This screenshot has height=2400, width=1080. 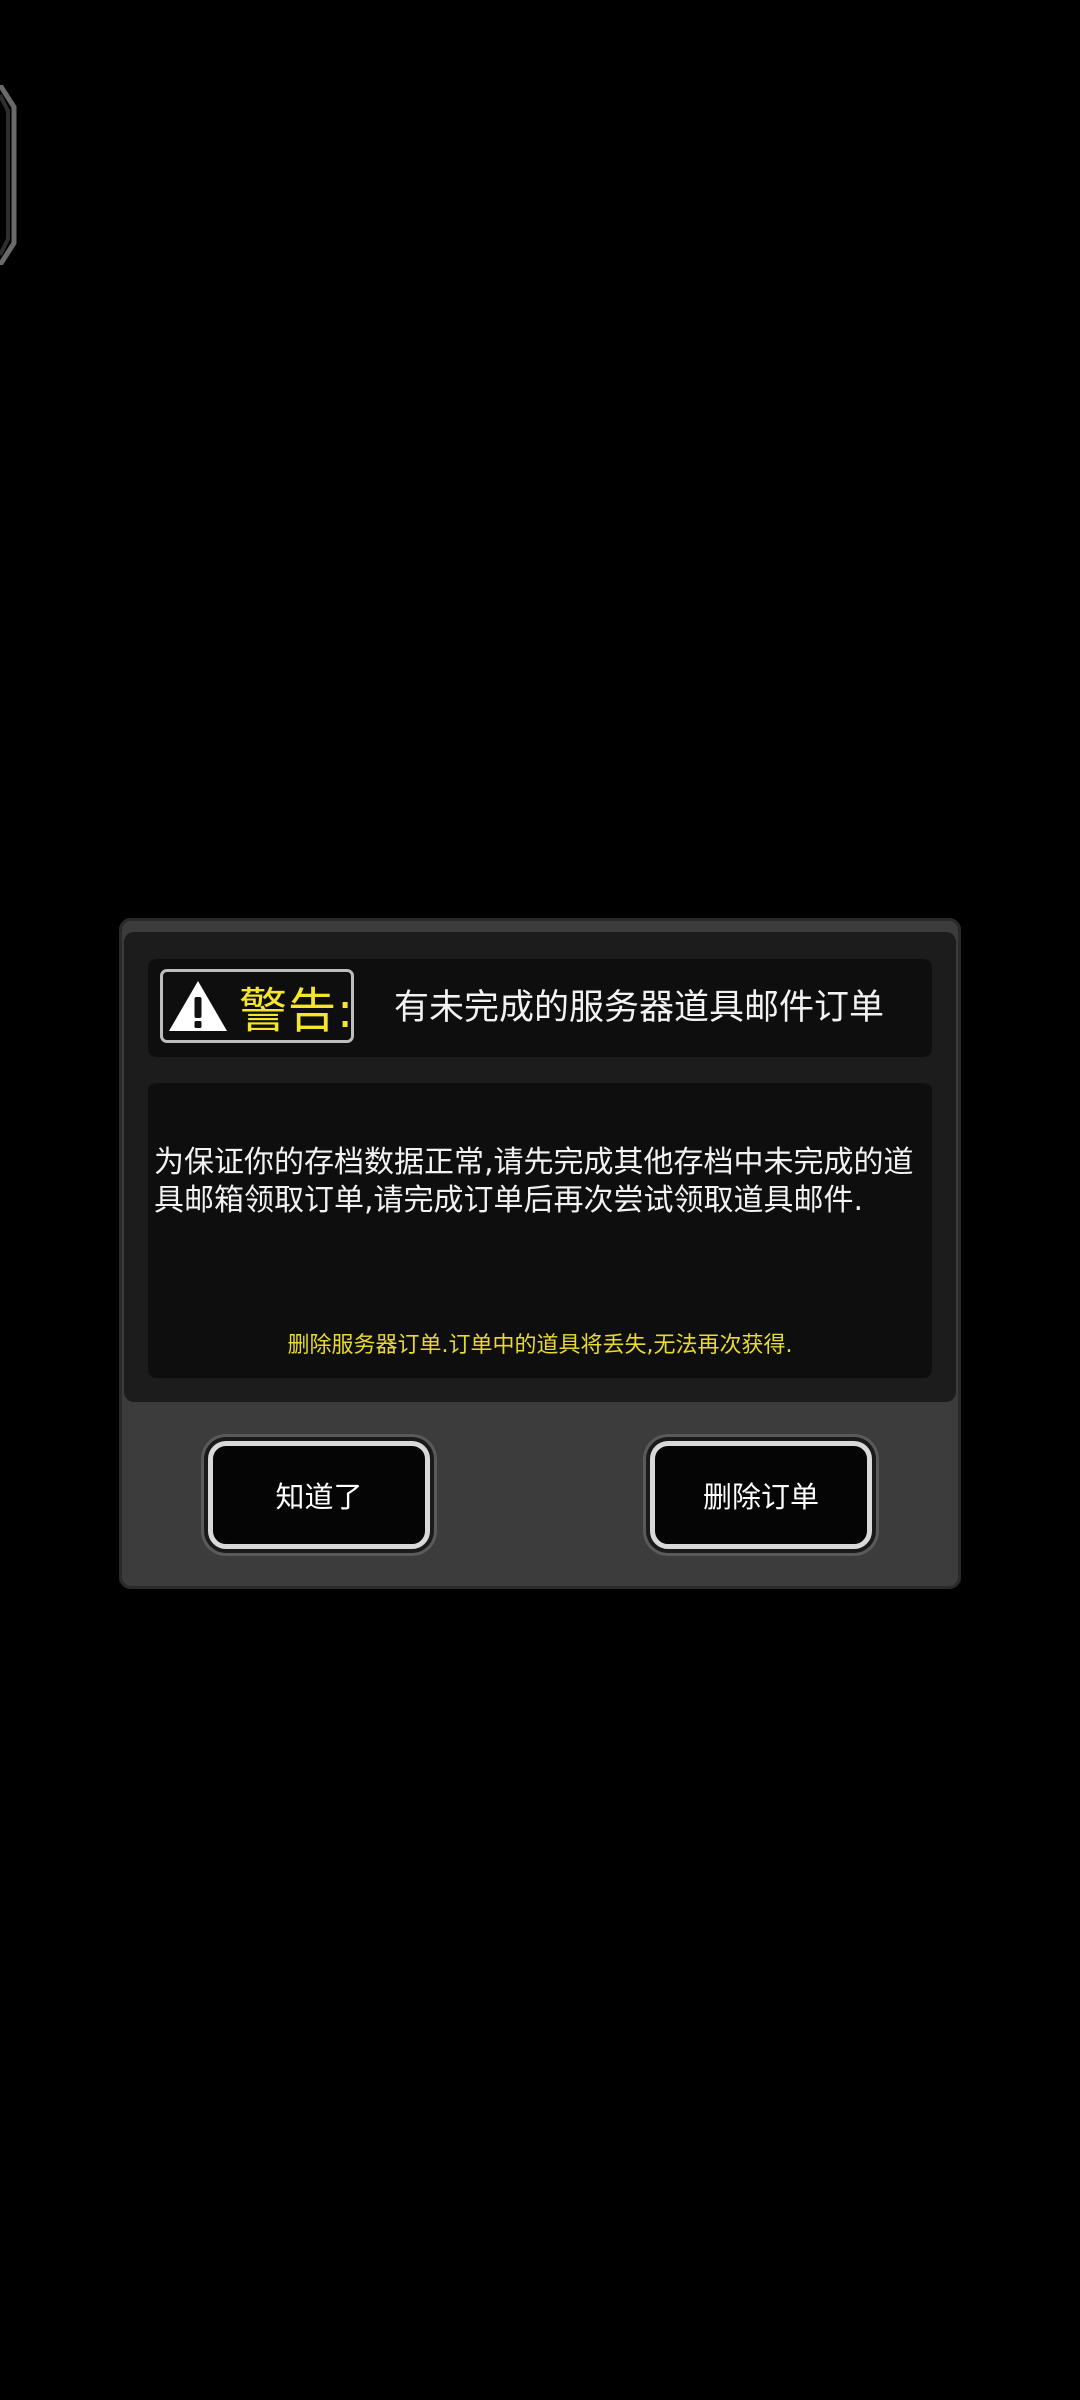 What do you see at coordinates (540, 1345) in the screenshot?
I see `delete-warning-note: 删除服务器订单.订单中的道具将丢失,无法再次获得.` at bounding box center [540, 1345].